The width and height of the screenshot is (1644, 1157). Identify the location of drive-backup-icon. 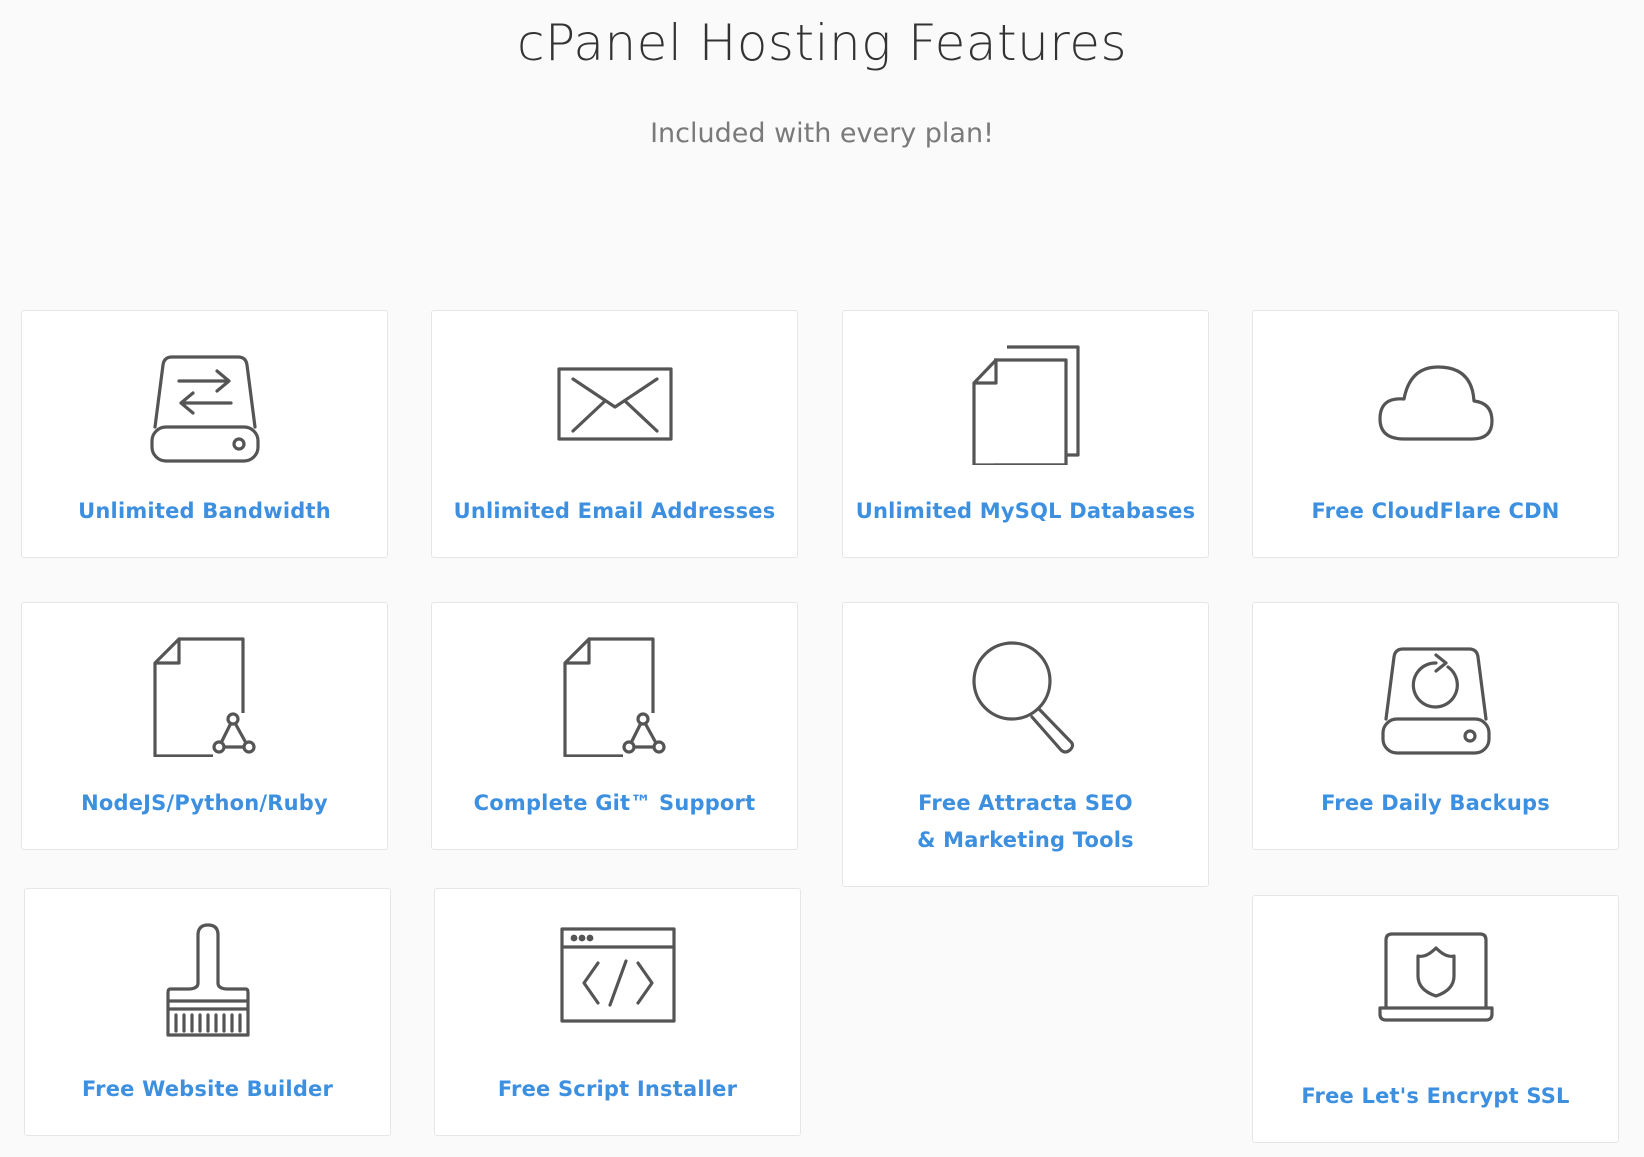
(1436, 697).